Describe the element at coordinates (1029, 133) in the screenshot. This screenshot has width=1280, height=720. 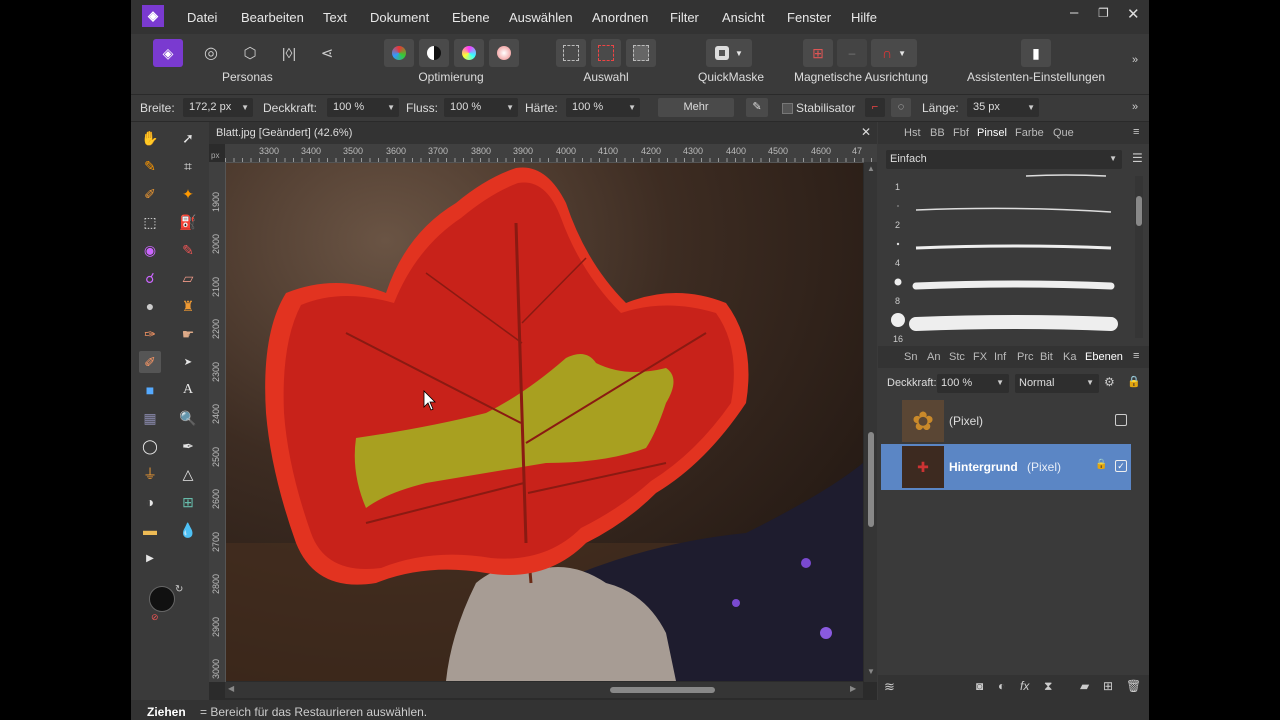
I see `tab-farbe: Farbe` at that location.